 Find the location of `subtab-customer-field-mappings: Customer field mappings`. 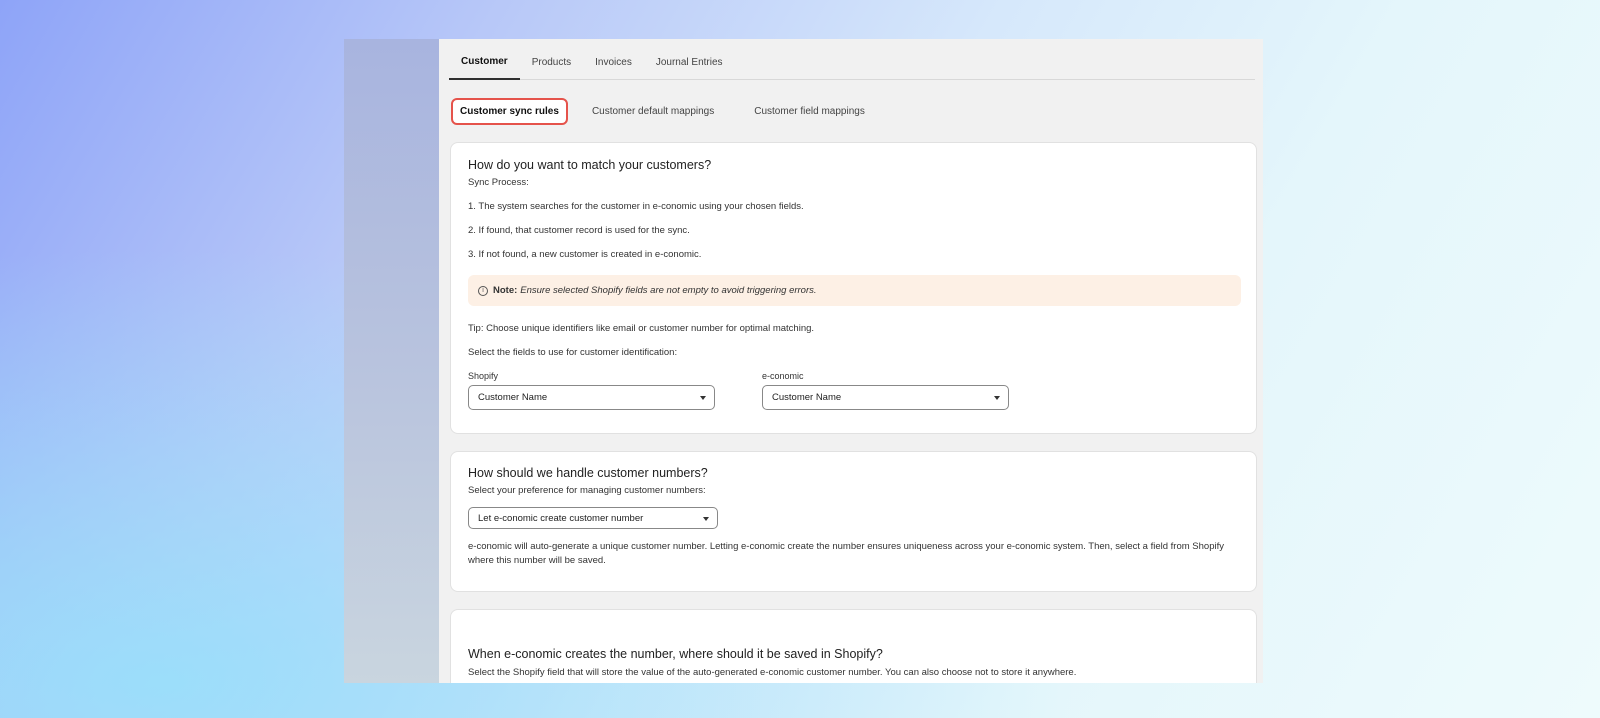

subtab-customer-field-mappings: Customer field mappings is located at coordinates (809, 111).